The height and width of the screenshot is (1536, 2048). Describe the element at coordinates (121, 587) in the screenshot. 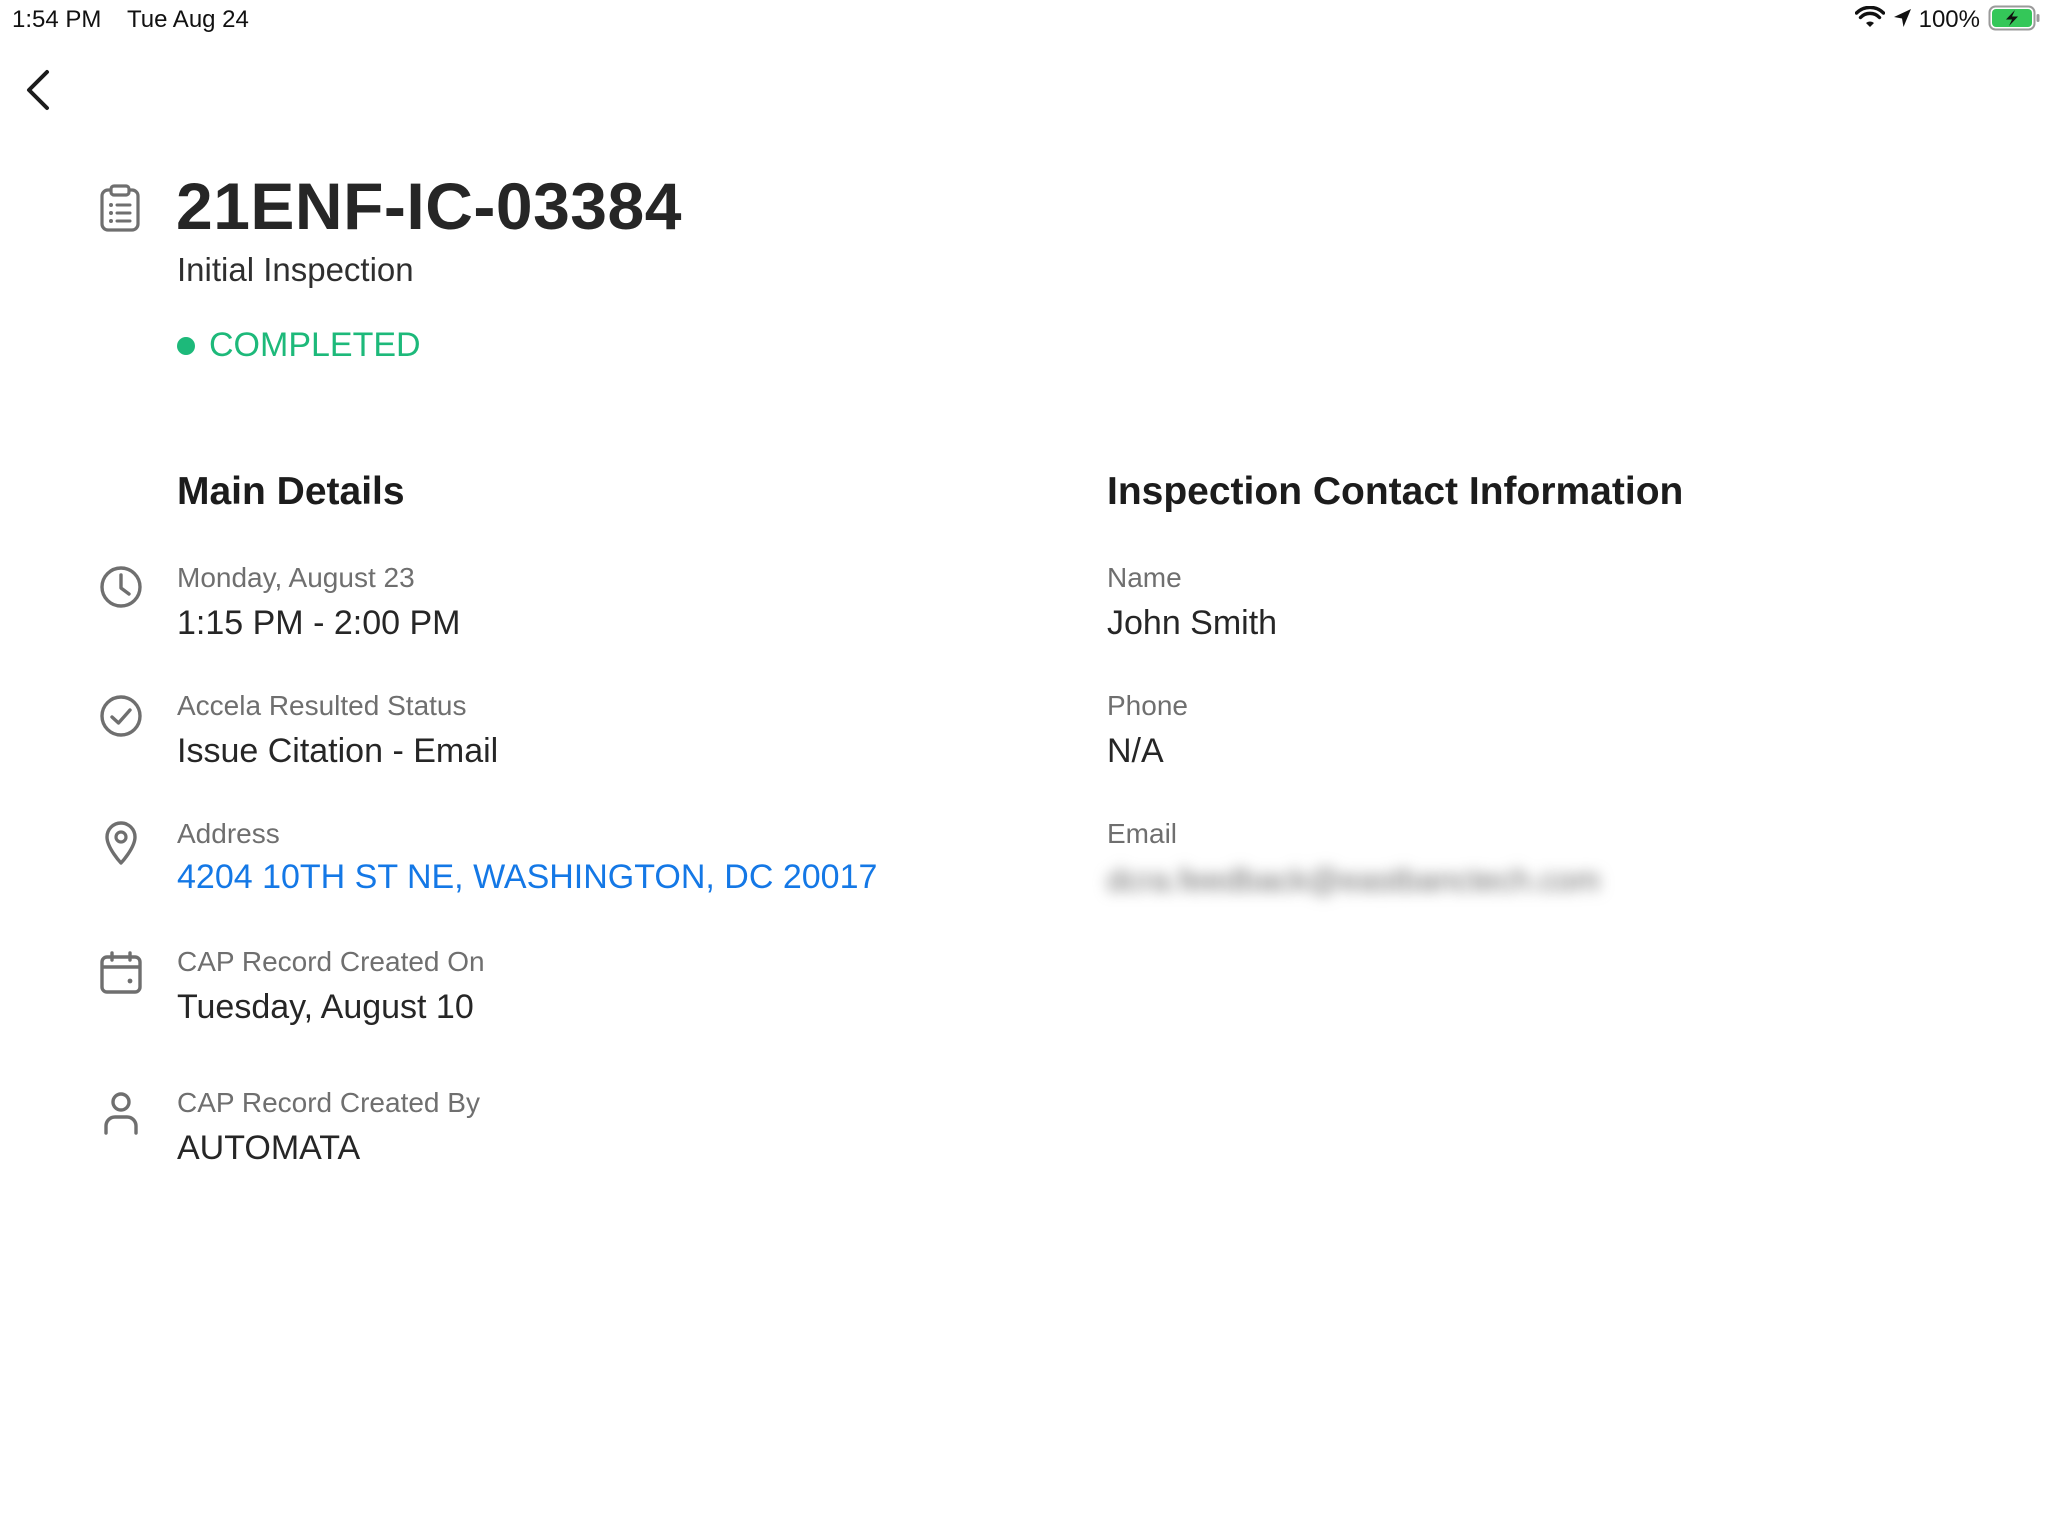

I see `clock-icon` at that location.